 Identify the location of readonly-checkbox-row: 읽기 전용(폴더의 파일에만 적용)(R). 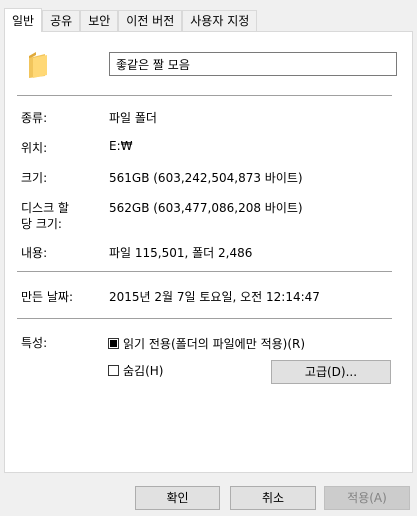
(206, 343).